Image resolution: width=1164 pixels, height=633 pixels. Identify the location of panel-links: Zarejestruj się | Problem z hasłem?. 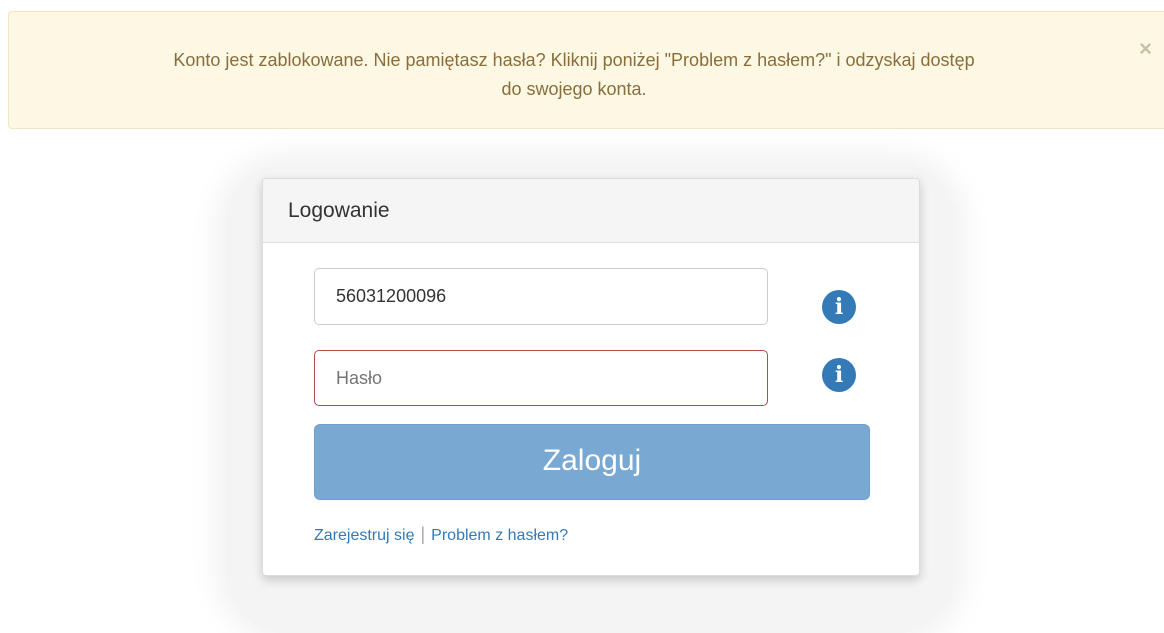
(441, 535).